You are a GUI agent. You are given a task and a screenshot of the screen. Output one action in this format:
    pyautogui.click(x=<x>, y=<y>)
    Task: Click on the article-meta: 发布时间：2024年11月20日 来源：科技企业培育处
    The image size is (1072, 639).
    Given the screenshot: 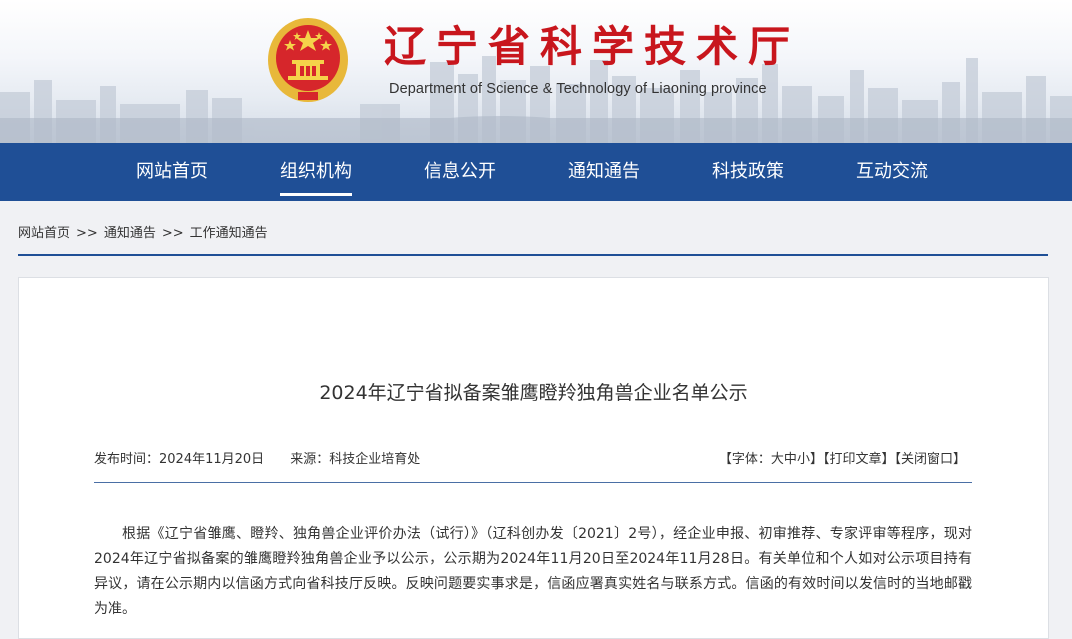 What is the action you would take?
    pyautogui.click(x=257, y=457)
    